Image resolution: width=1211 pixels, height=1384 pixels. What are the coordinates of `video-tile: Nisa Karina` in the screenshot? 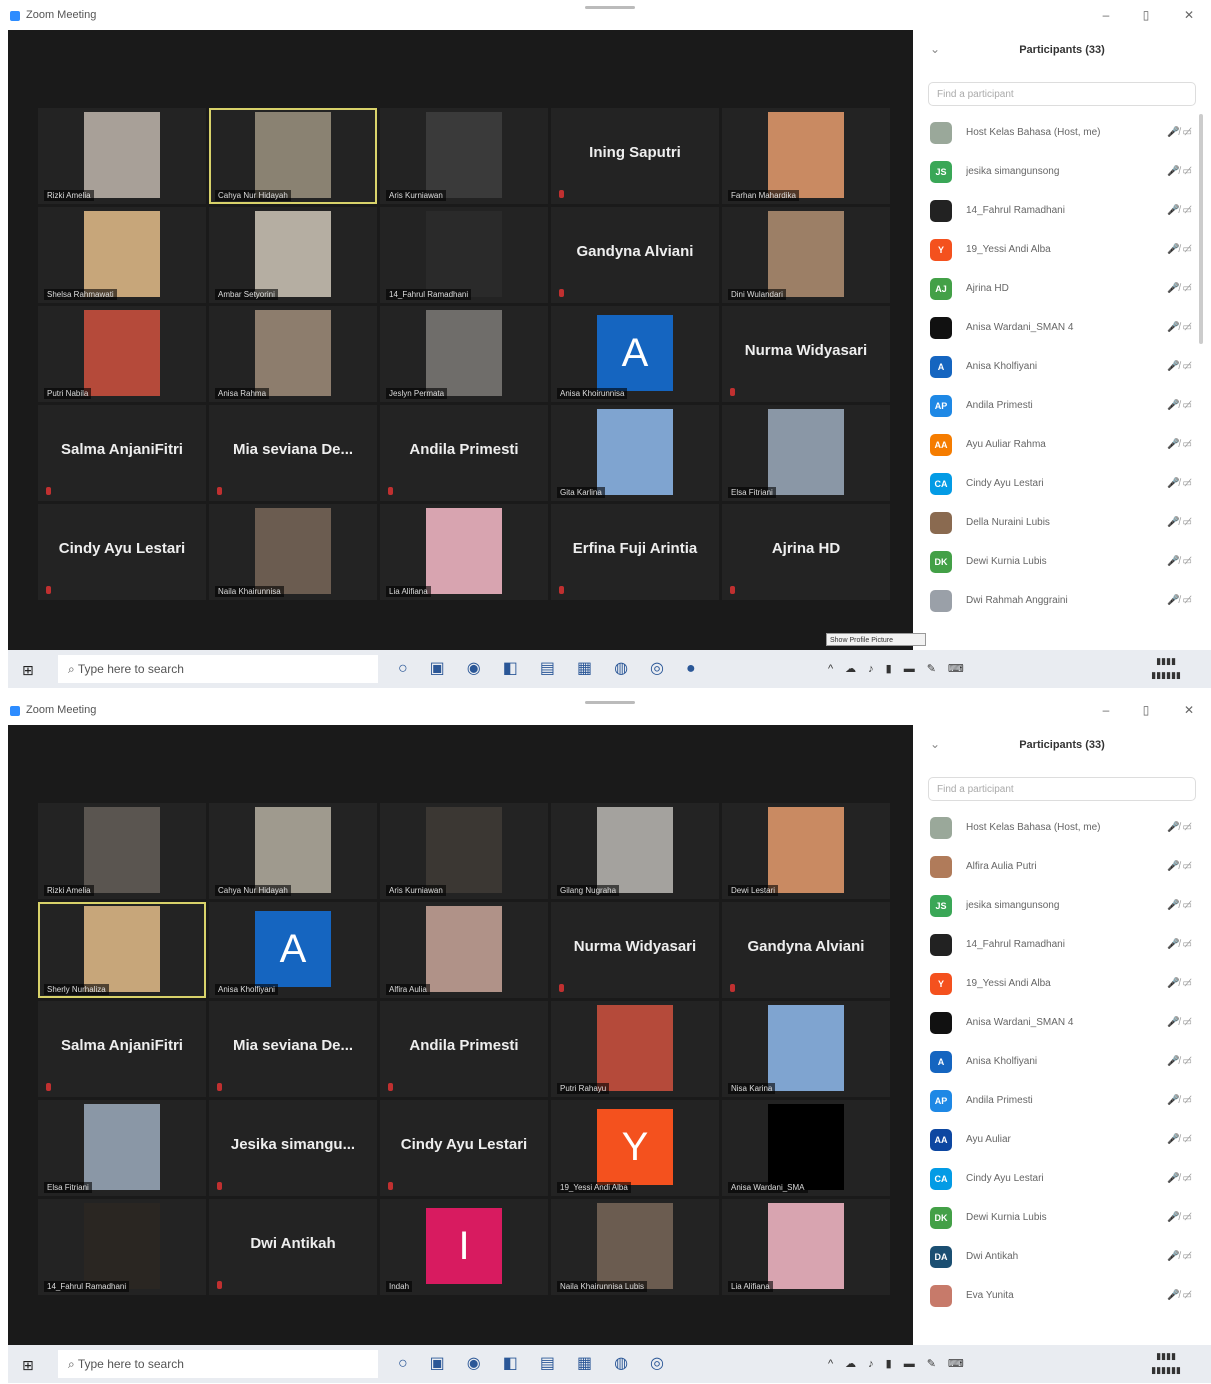 It's located at (806, 1049).